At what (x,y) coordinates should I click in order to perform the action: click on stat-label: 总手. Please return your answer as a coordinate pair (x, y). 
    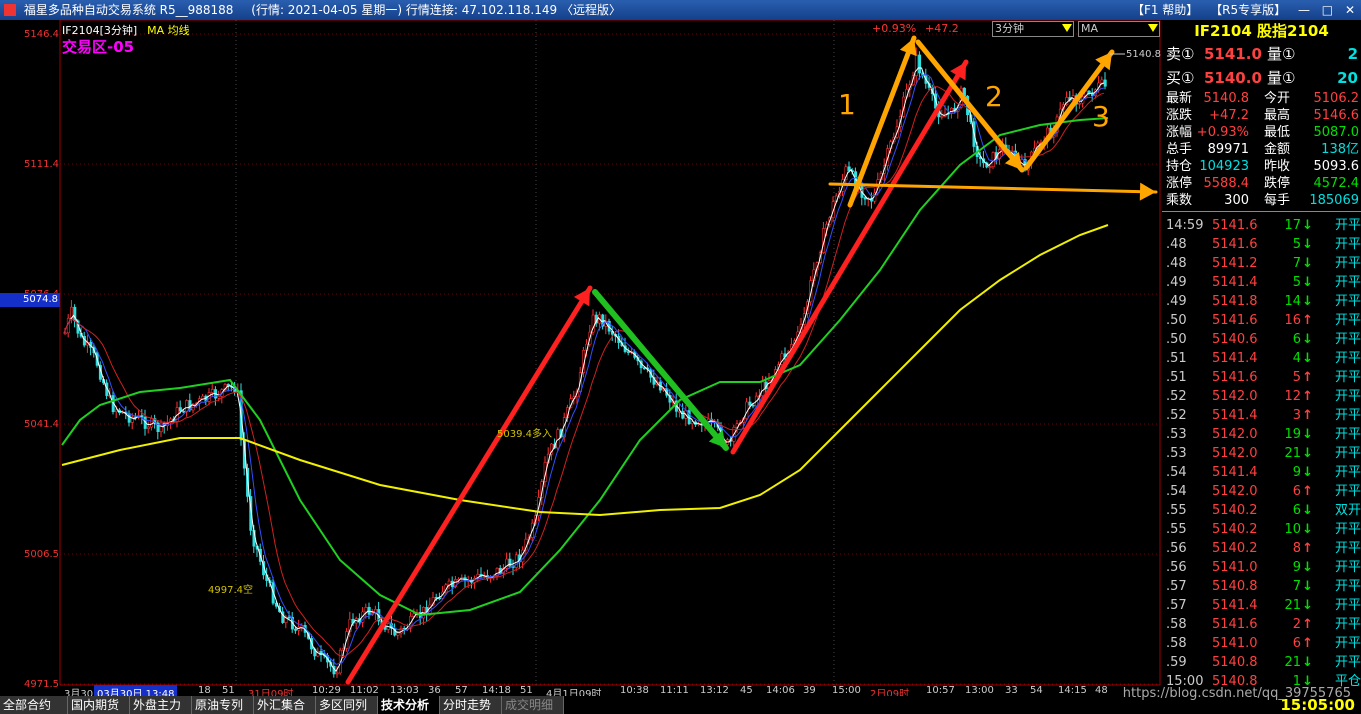
    Looking at the image, I should click on (1179, 149).